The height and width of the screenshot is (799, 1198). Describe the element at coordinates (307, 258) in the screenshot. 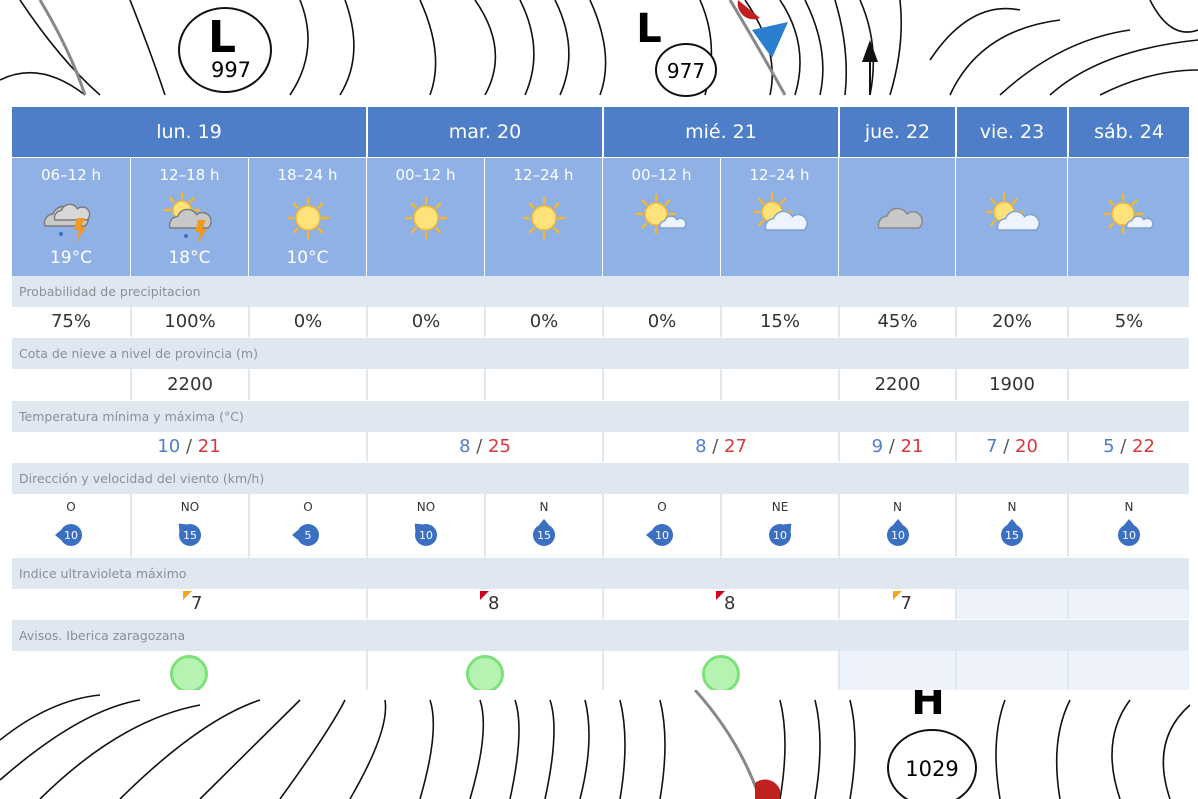

I see `period-temp: 10°C` at that location.